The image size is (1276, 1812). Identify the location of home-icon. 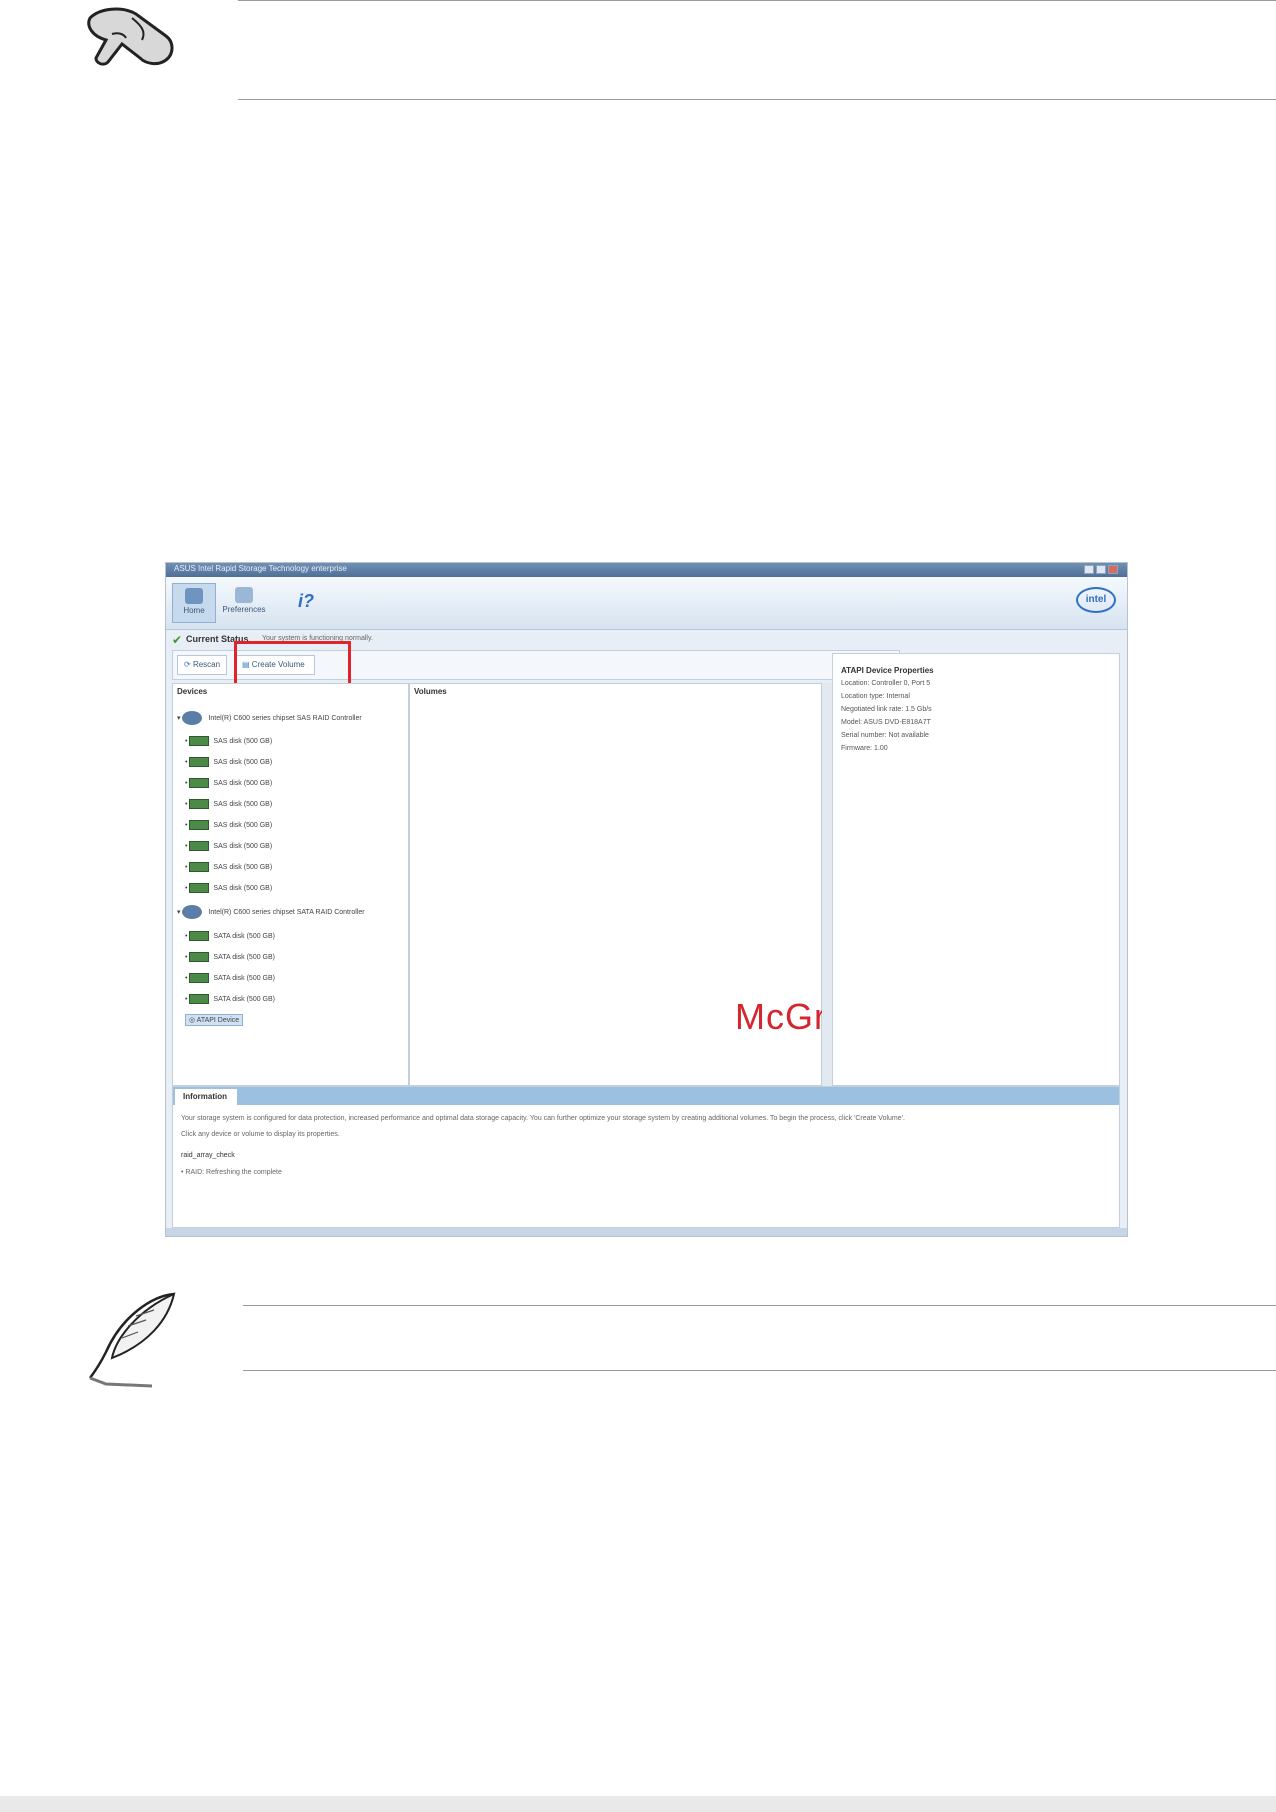
(194, 596).